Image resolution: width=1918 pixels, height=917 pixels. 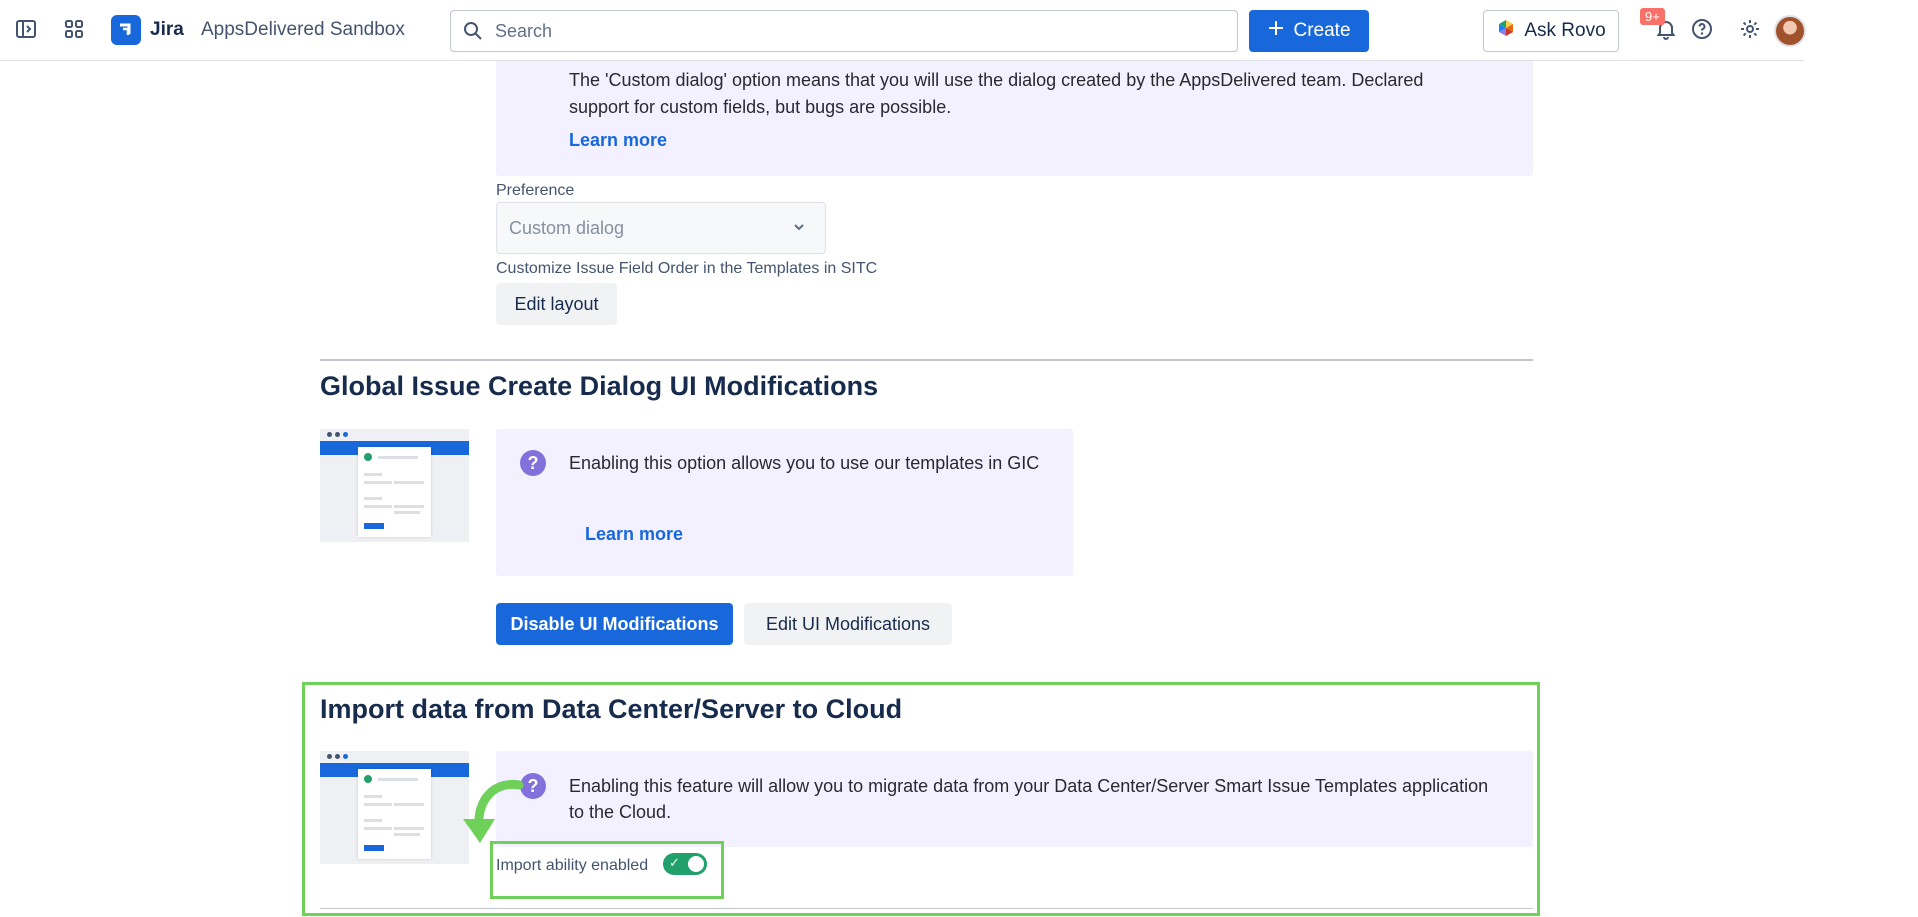 I want to click on import-preview-image, so click(x=394, y=807).